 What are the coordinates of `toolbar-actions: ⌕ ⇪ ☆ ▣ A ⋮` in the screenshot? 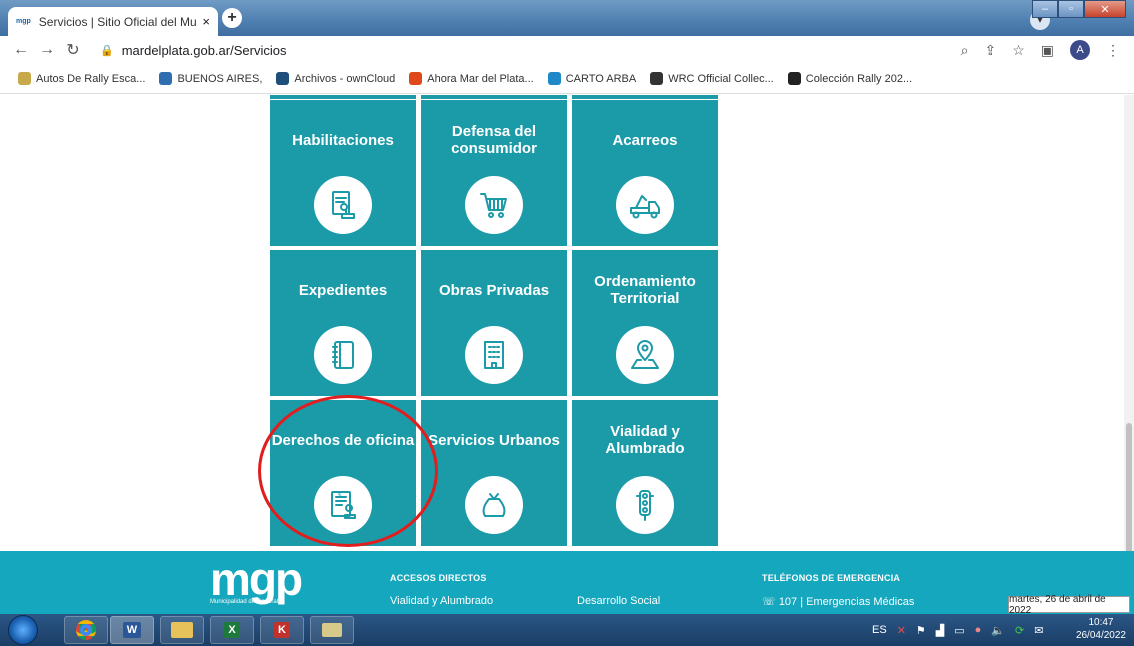 It's located at (1040, 50).